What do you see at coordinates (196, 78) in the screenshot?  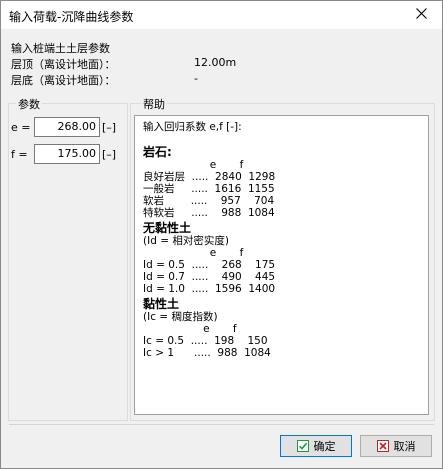 I see `layer-bottom-value: -` at bounding box center [196, 78].